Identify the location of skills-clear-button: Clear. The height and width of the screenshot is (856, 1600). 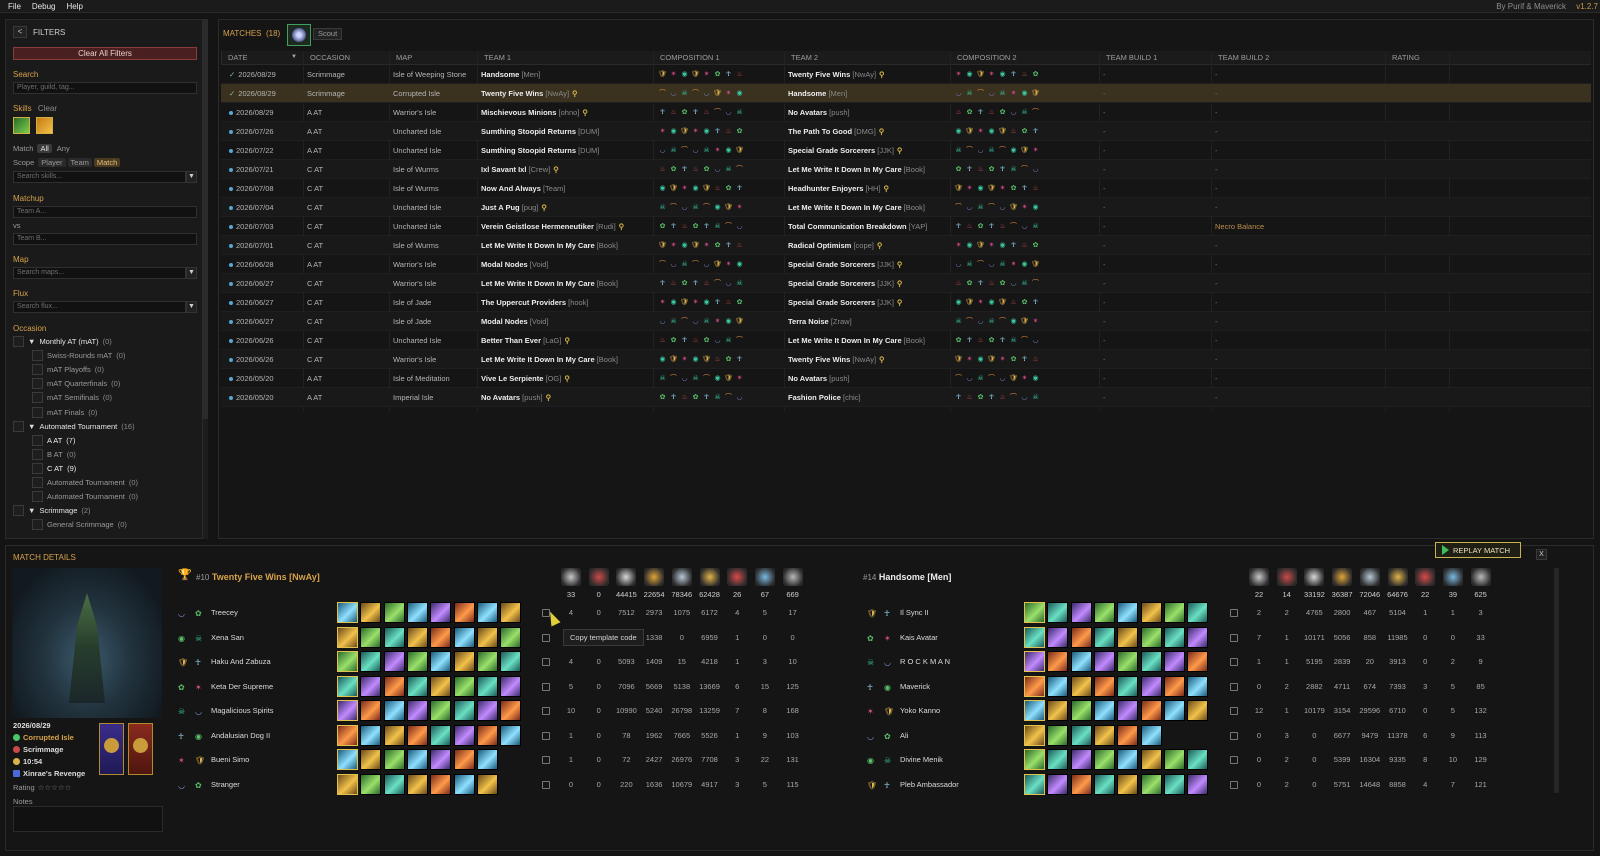
(47, 108).